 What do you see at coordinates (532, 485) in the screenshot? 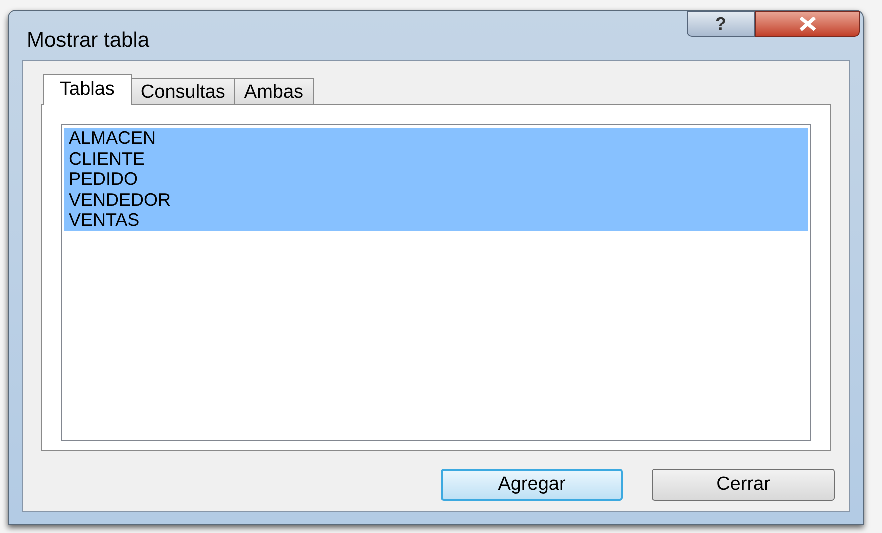
I see `dialog-button: Agregar` at bounding box center [532, 485].